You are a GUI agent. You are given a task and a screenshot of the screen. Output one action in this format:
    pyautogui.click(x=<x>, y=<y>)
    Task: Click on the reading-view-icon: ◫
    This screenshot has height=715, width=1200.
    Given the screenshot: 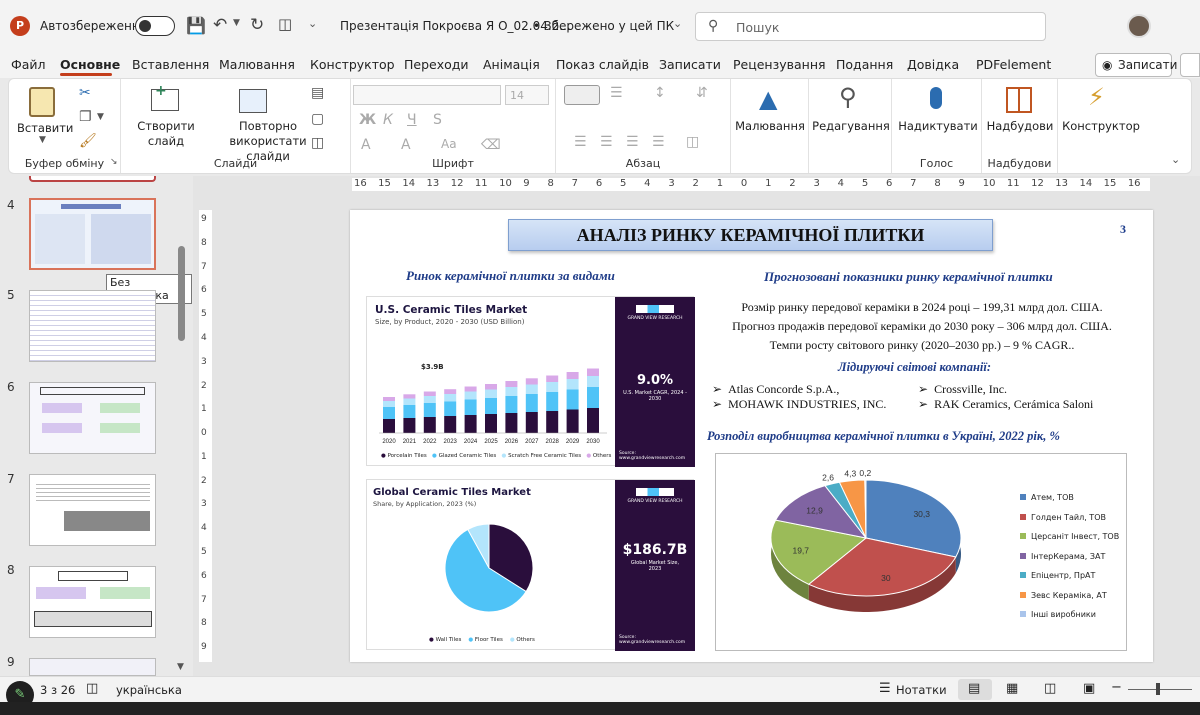 What is the action you would take?
    pyautogui.click(x=1050, y=688)
    